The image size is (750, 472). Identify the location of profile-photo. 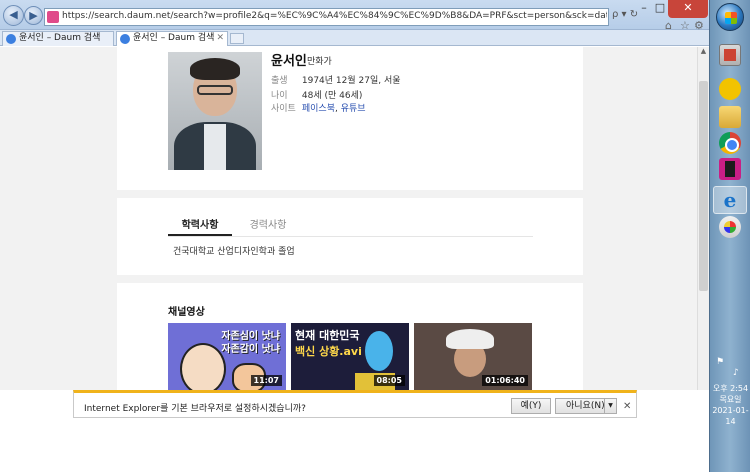
(215, 111).